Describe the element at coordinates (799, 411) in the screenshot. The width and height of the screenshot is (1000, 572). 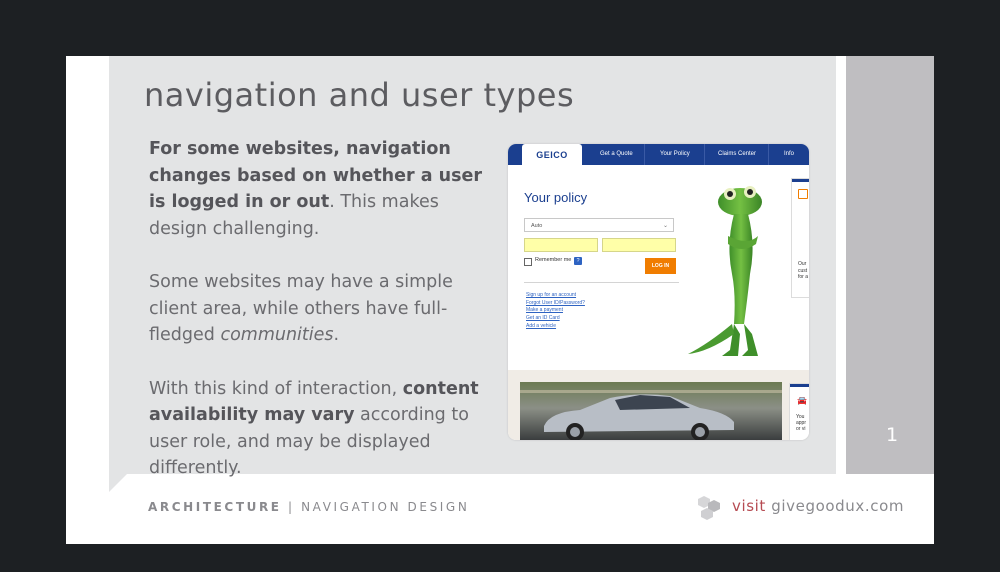
I see `bottom-info-card: 🚘 You appr or vi` at that location.